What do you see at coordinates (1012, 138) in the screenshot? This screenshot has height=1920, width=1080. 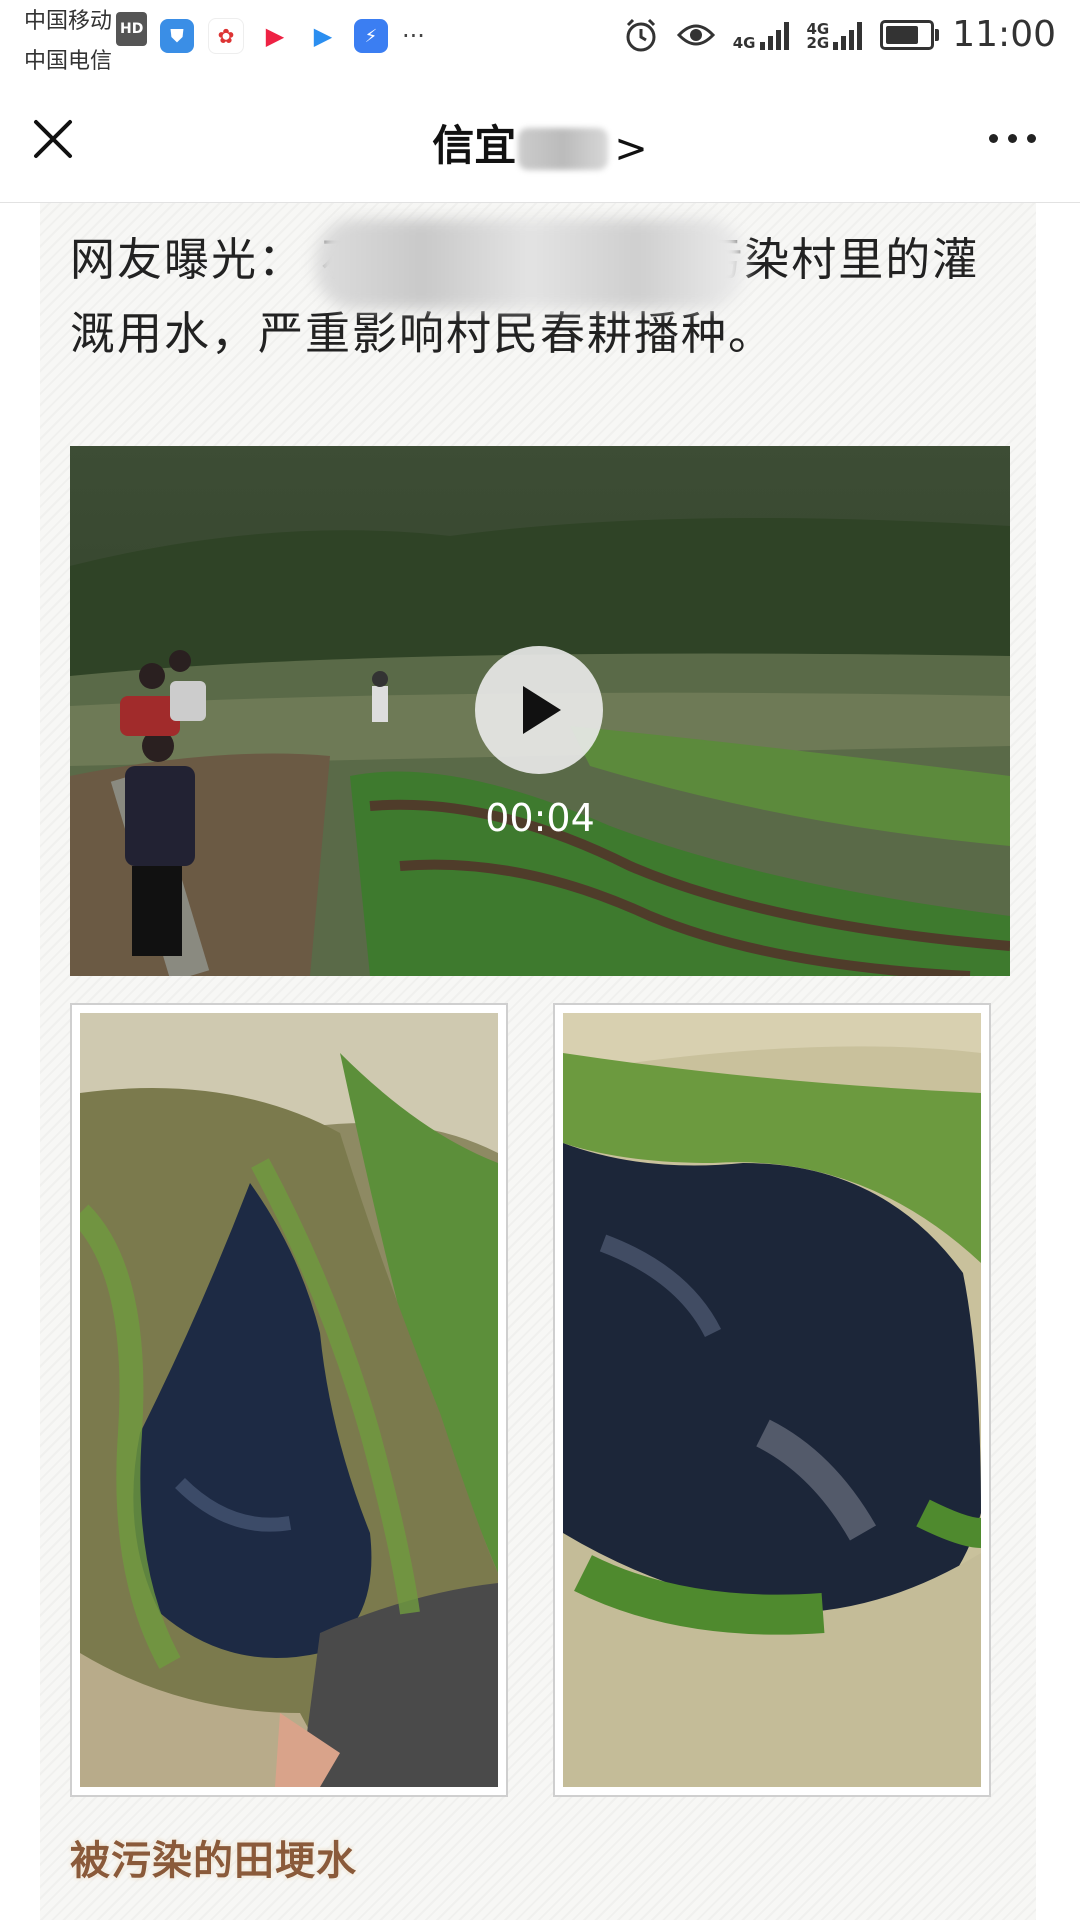 I see `more-icon` at bounding box center [1012, 138].